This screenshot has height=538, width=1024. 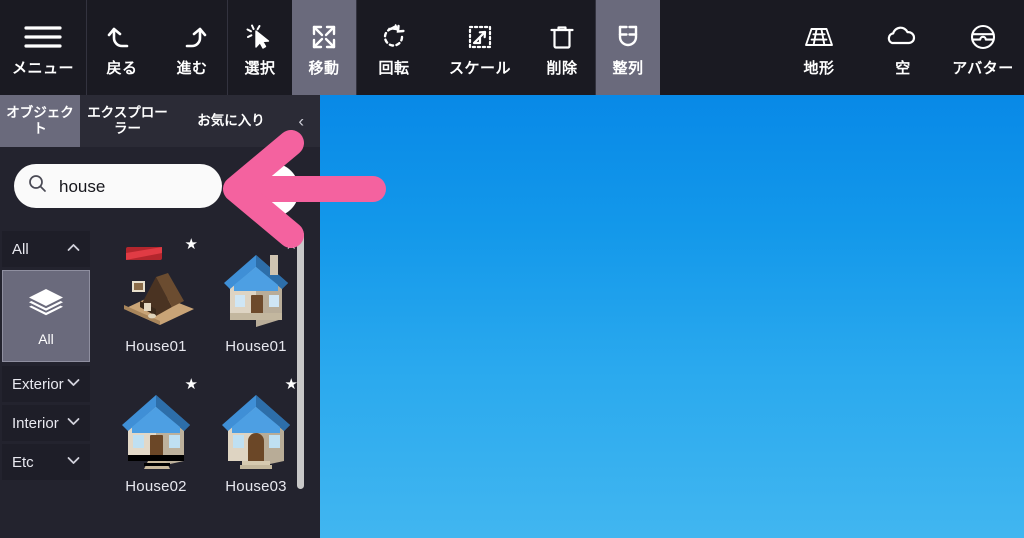 What do you see at coordinates (480, 37) in the screenshot?
I see `scale-icon` at bounding box center [480, 37].